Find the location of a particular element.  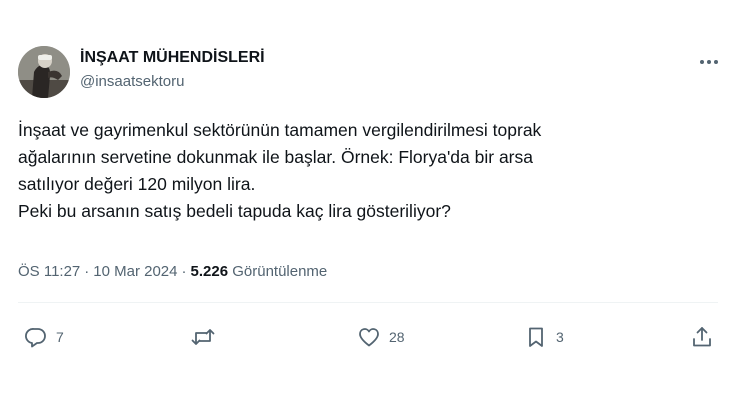

avatar is located at coordinates (44, 72).